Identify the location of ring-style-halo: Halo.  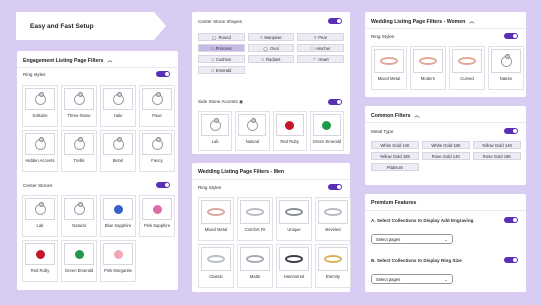
(118, 106).